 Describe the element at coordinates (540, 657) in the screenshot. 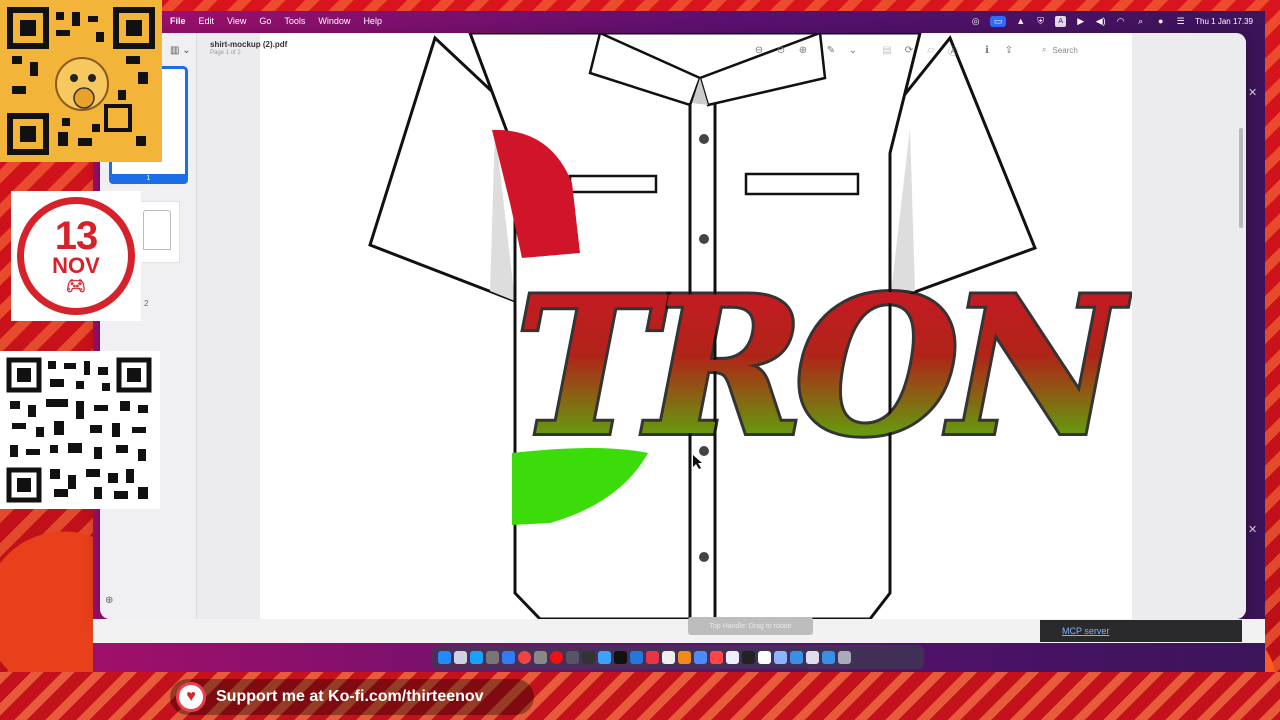

I see `utility-dock-icon` at that location.